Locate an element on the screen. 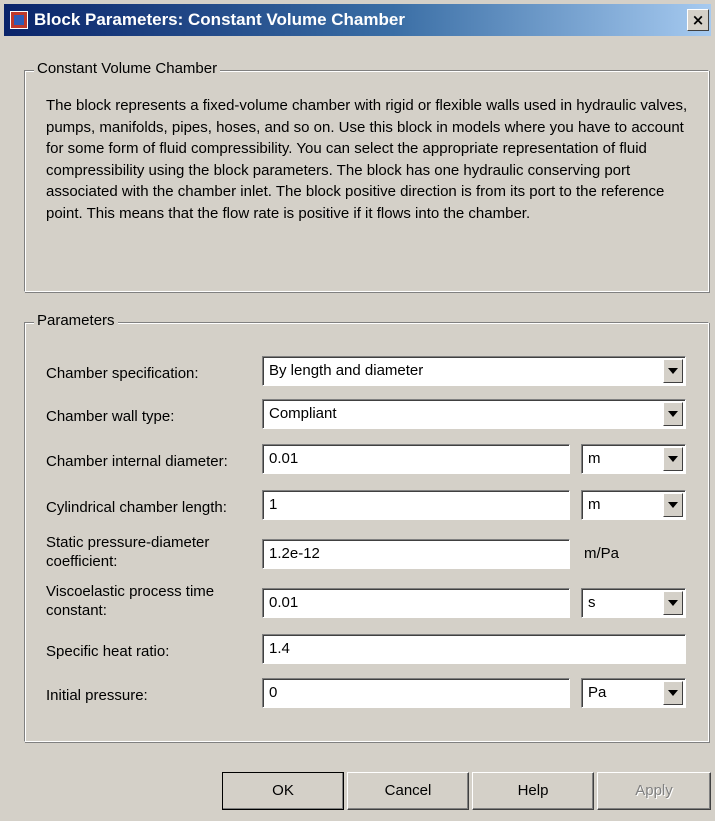 The height and width of the screenshot is (821, 715). specific-heat-ratio-input: 1.4 is located at coordinates (474, 649).